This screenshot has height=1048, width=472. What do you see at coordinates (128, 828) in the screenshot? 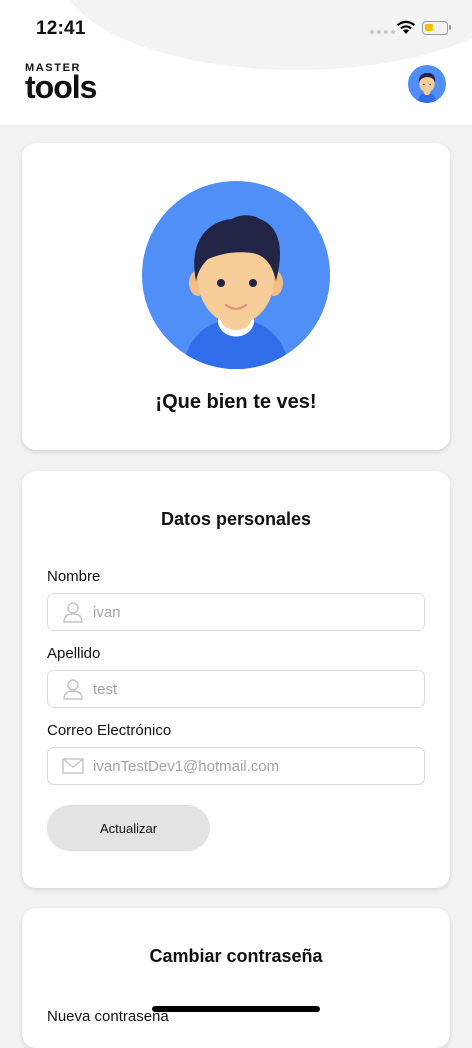
I see `update-button: Actualizar` at bounding box center [128, 828].